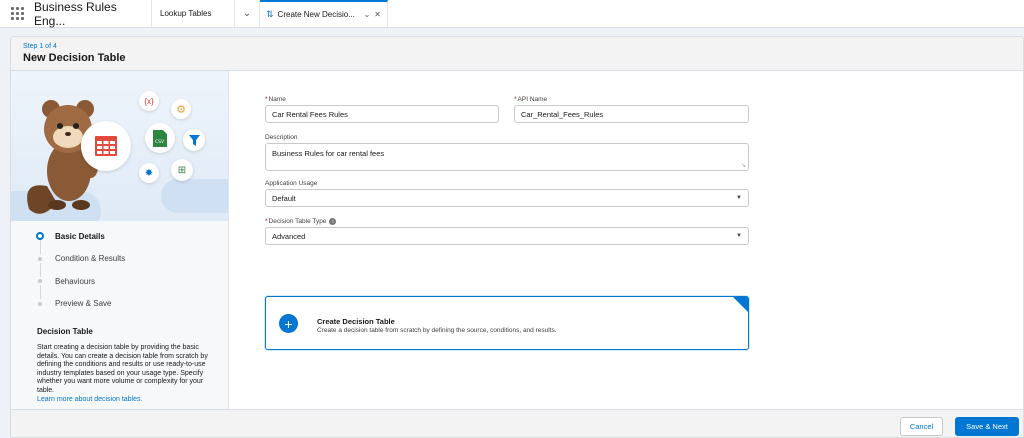  I want to click on step-behaviours: Behaviours, so click(132, 284).